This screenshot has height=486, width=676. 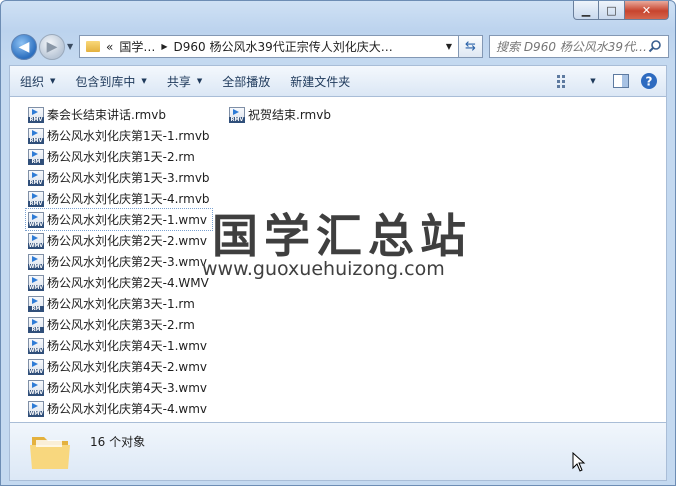 I want to click on preview-pane-button, so click(x=621, y=81).